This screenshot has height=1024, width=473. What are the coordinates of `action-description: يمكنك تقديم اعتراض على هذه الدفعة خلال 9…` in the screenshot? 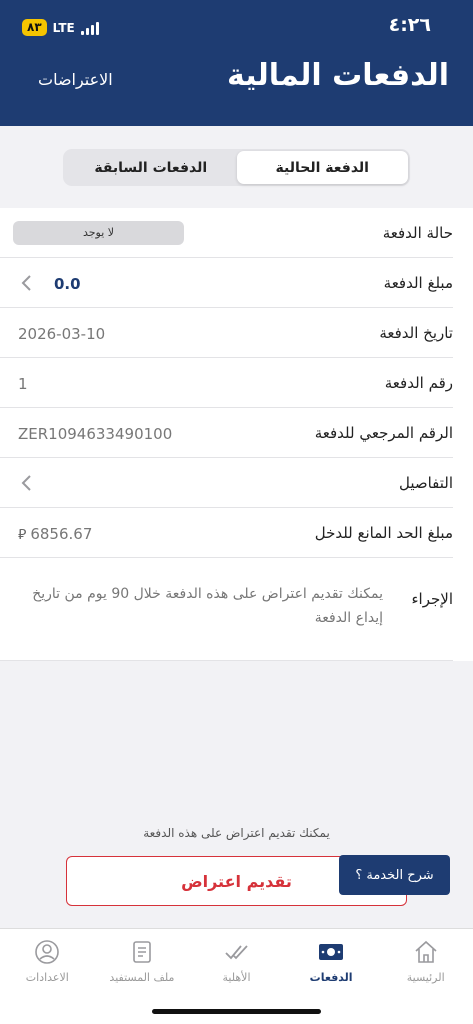 It's located at (207, 606).